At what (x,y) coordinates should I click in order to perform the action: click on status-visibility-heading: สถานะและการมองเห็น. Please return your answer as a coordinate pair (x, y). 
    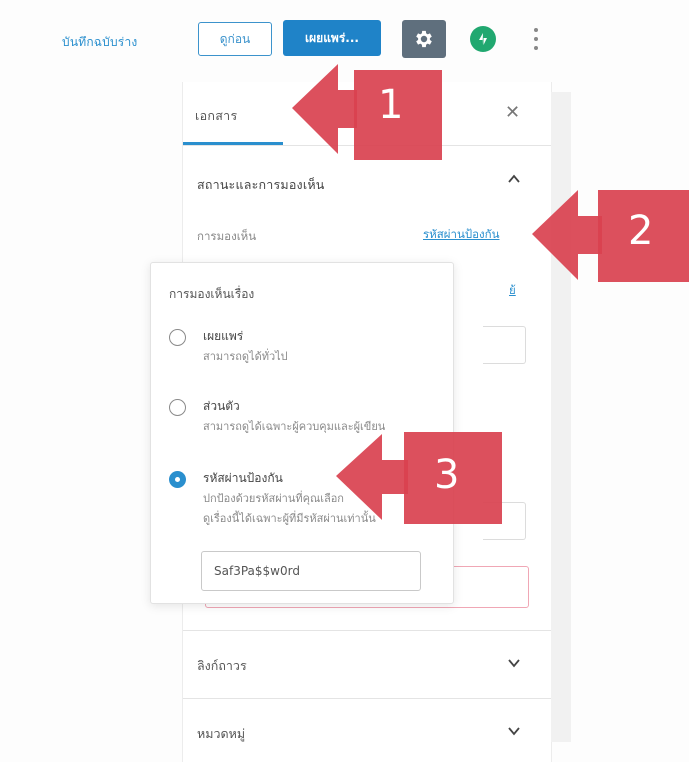
    Looking at the image, I should click on (261, 185).